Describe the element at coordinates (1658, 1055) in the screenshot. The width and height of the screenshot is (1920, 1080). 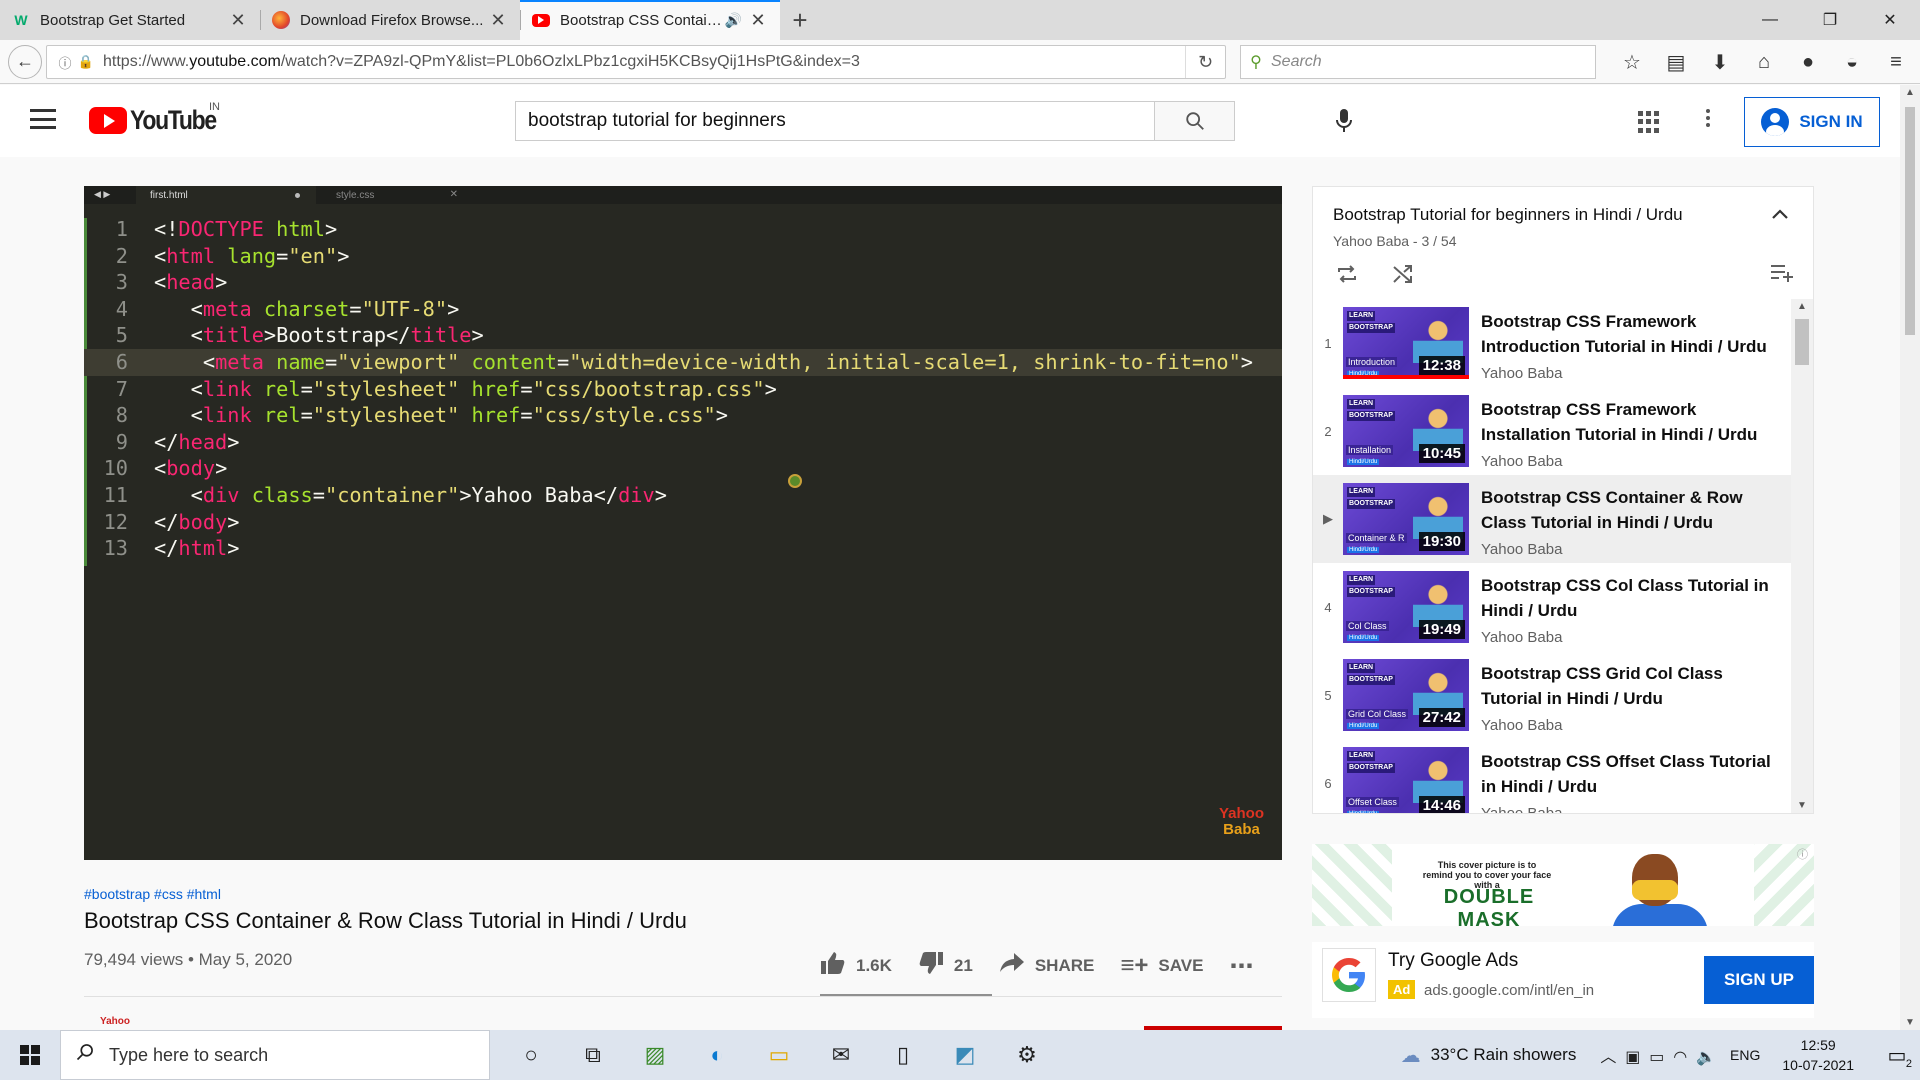
I see `tray-icons: ︿ ▣ ▭ ◠ 🔈` at that location.